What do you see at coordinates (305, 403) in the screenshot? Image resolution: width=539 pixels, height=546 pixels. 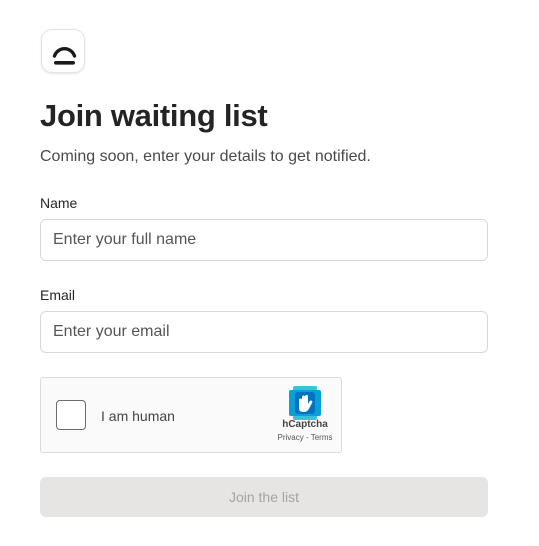 I see `hcaptcha-logo-icon` at bounding box center [305, 403].